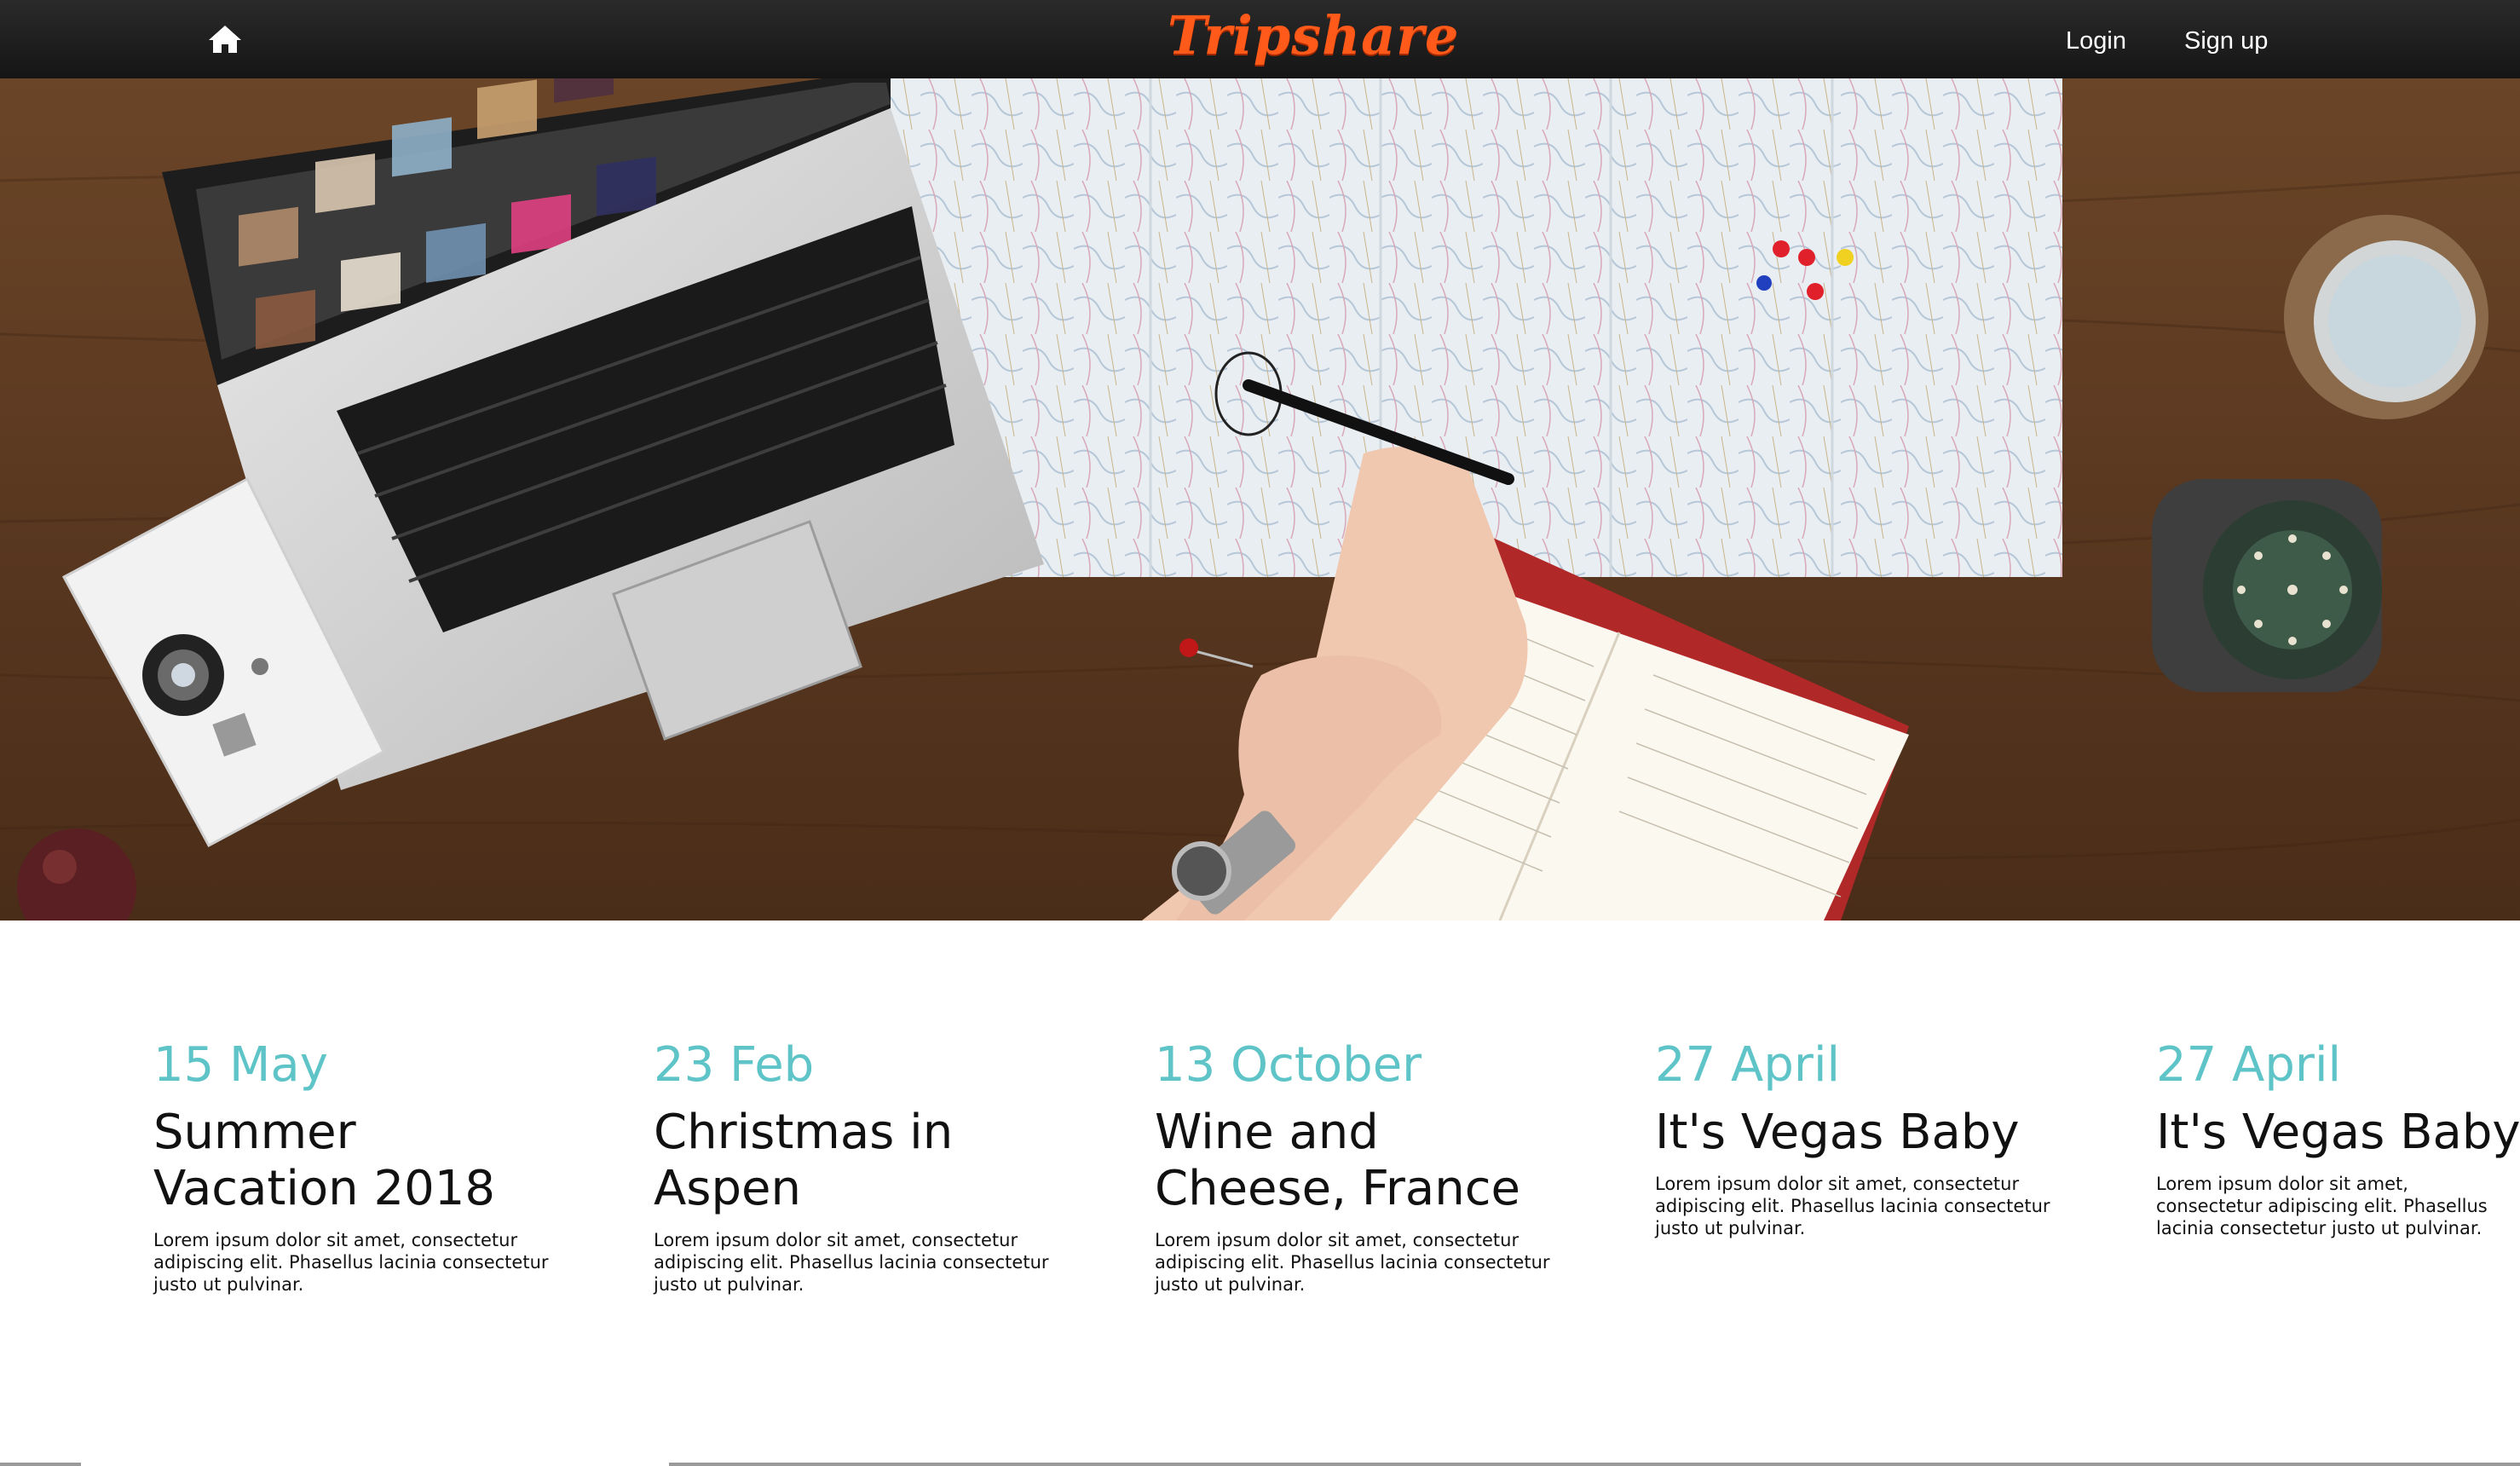 Image resolution: width=2520 pixels, height=1466 pixels. Describe the element at coordinates (1289, 1065) in the screenshot. I see `trip-date: 13 October` at that location.